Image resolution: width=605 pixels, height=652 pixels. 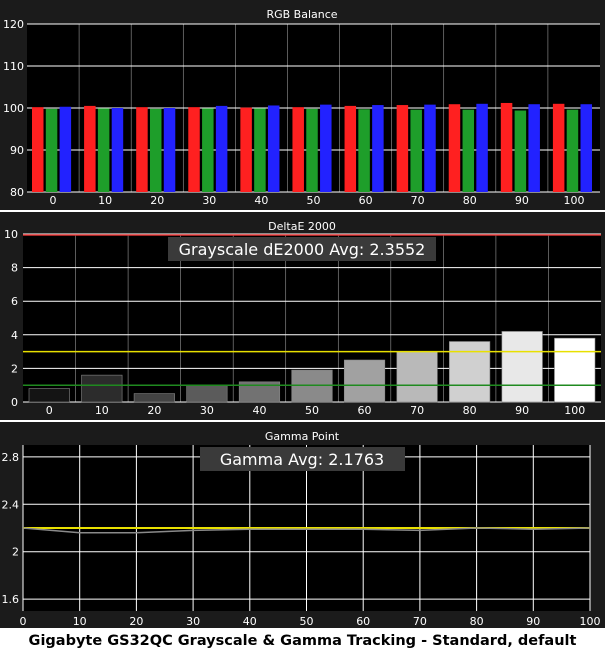 What do you see at coordinates (11, 504) in the screenshot?
I see `y-tick-label: 2.4` at bounding box center [11, 504].